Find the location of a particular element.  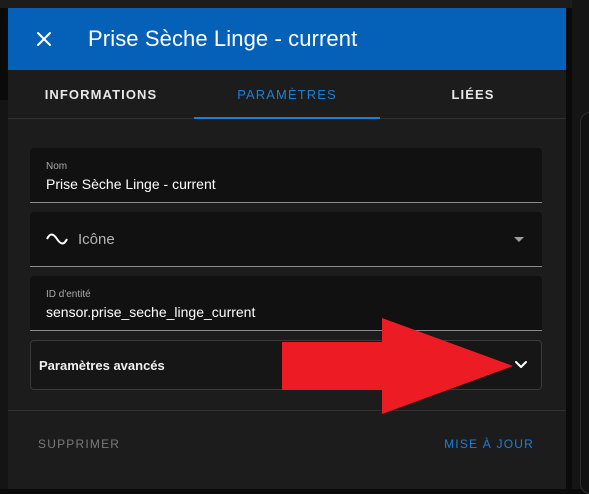

close-button is located at coordinates (44, 39).